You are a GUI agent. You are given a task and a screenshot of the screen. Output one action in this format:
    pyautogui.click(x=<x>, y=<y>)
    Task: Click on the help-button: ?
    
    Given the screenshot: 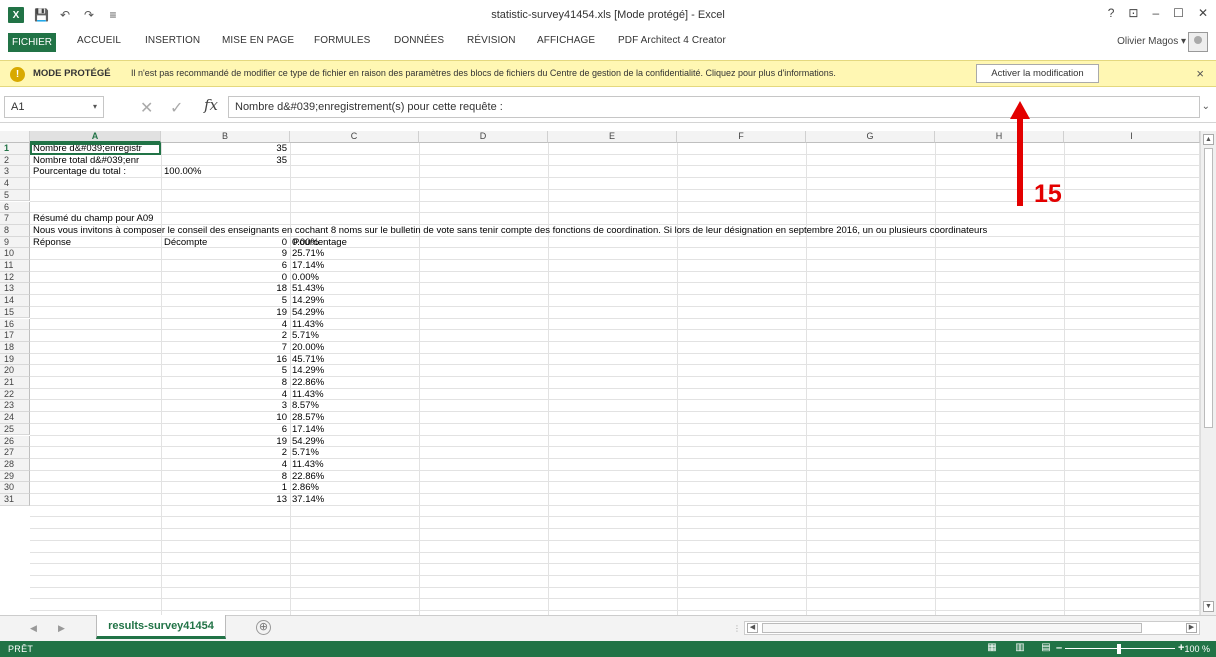 What is the action you would take?
    pyautogui.click(x=1111, y=13)
    